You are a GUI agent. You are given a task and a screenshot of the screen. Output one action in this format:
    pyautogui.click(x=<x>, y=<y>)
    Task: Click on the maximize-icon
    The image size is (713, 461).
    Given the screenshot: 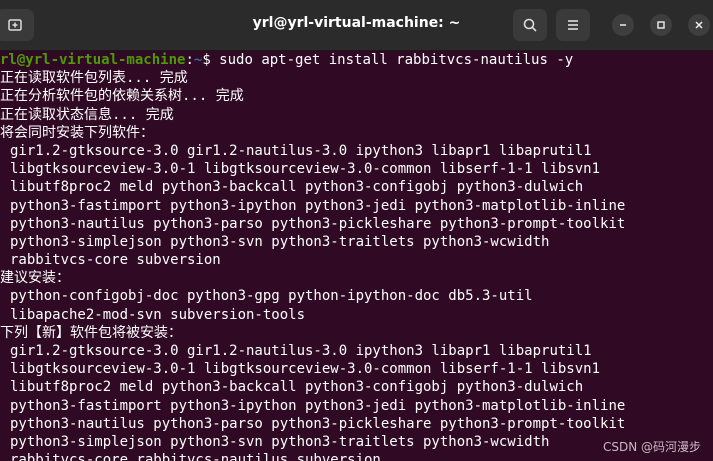 What is the action you would take?
    pyautogui.click(x=661, y=25)
    